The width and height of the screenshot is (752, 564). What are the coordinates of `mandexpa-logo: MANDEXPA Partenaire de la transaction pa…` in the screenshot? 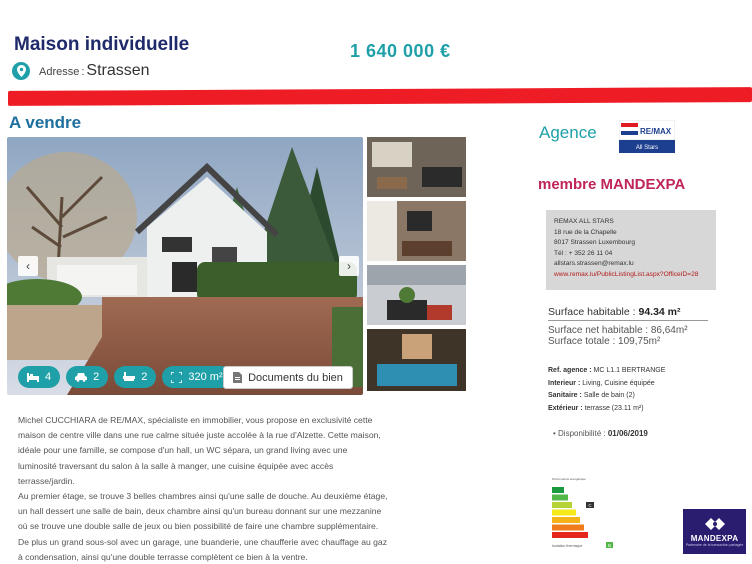 It's located at (714, 531).